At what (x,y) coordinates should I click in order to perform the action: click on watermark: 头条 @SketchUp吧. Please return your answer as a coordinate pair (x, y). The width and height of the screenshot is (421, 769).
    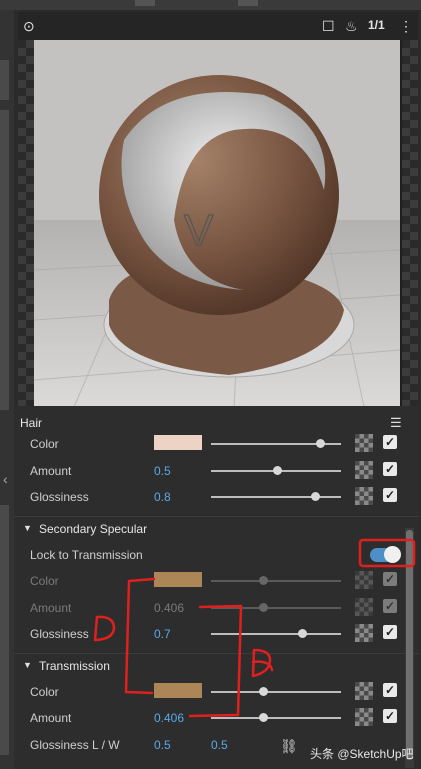
    Looking at the image, I should click on (362, 754).